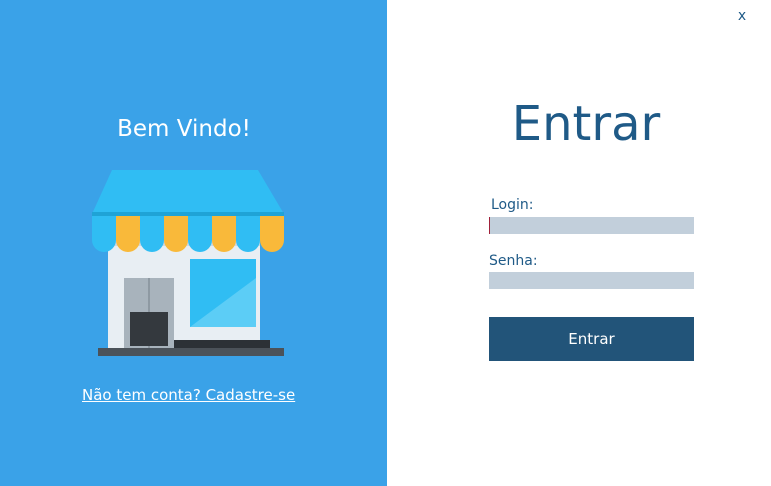  What do you see at coordinates (188, 395) in the screenshot?
I see `signup-link: Não tem conta? Cadastre-se` at bounding box center [188, 395].